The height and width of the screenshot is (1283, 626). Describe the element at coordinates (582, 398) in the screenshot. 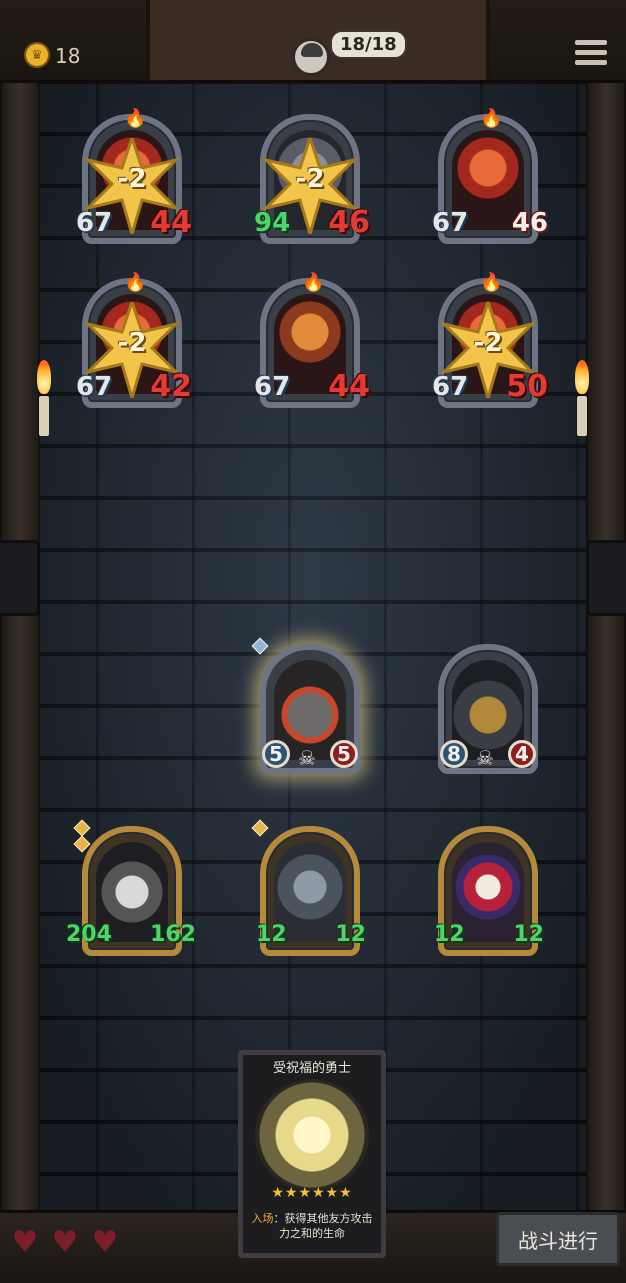

I see `right-torch` at that location.